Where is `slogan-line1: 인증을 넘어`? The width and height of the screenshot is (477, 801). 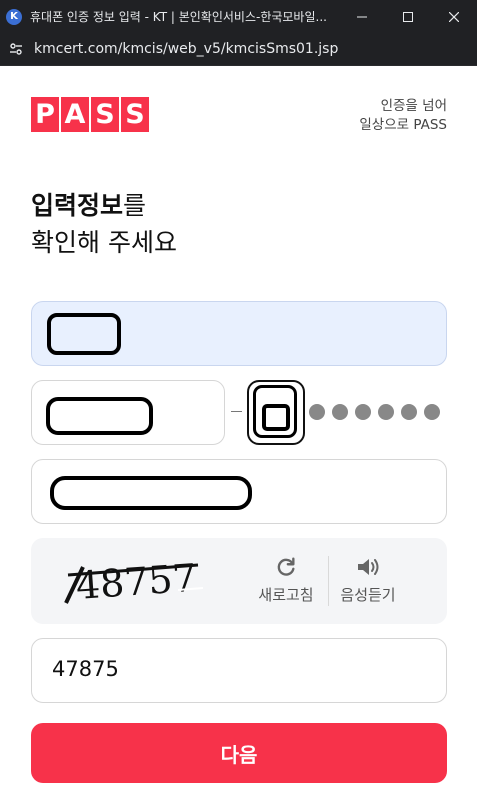
slogan-line1: 인증을 넘어 is located at coordinates (413, 106).